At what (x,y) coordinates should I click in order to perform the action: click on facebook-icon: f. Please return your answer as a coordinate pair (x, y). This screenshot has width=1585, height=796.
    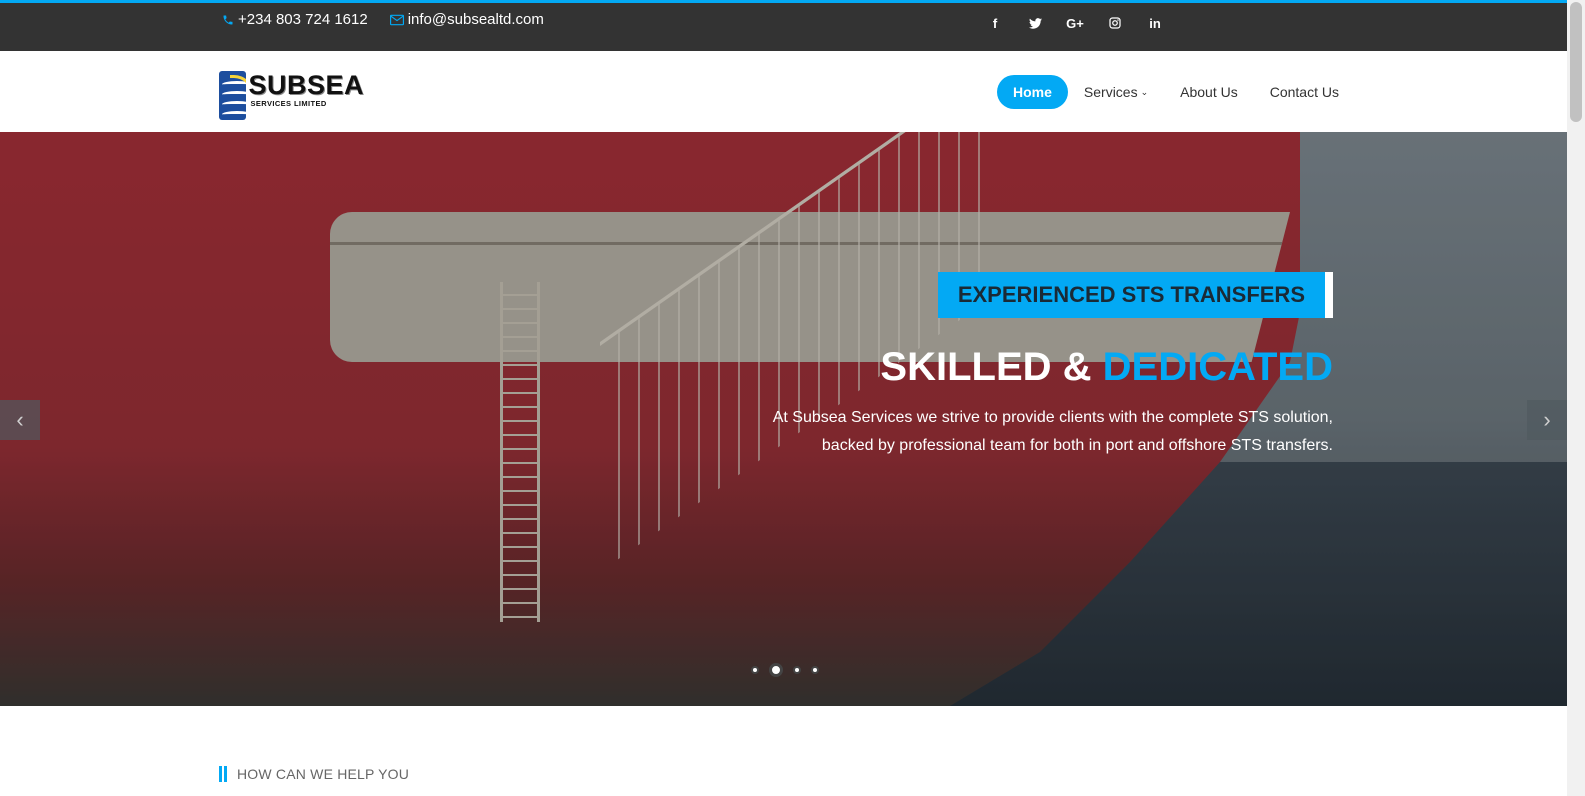
    Looking at the image, I should click on (995, 23).